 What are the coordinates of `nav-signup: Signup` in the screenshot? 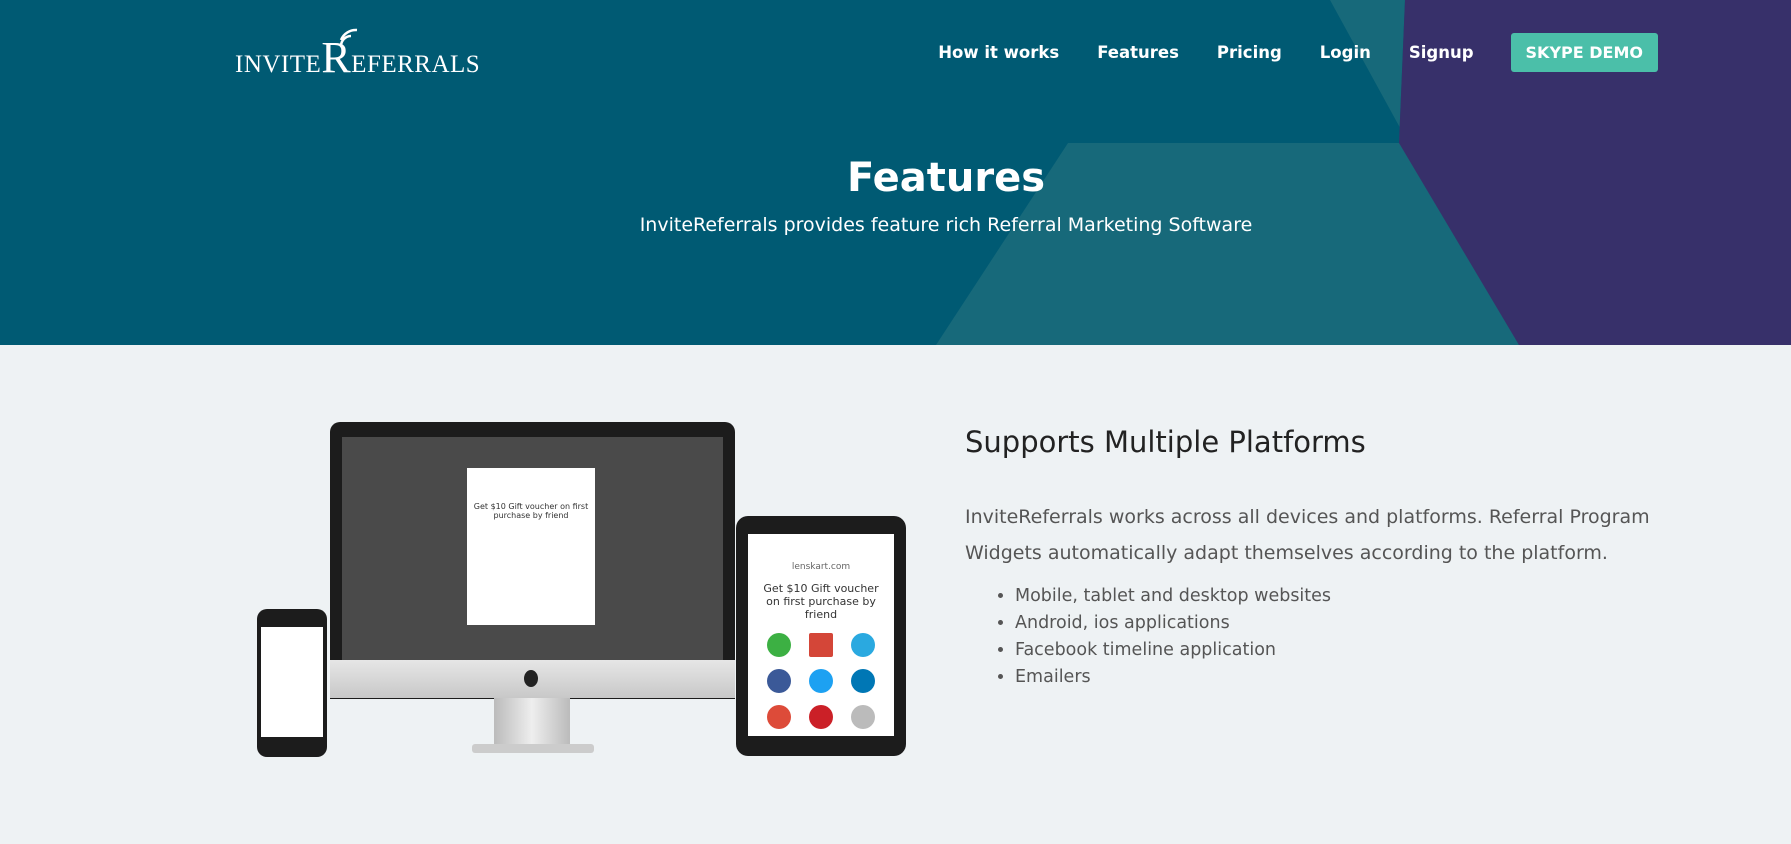 It's located at (1441, 52).